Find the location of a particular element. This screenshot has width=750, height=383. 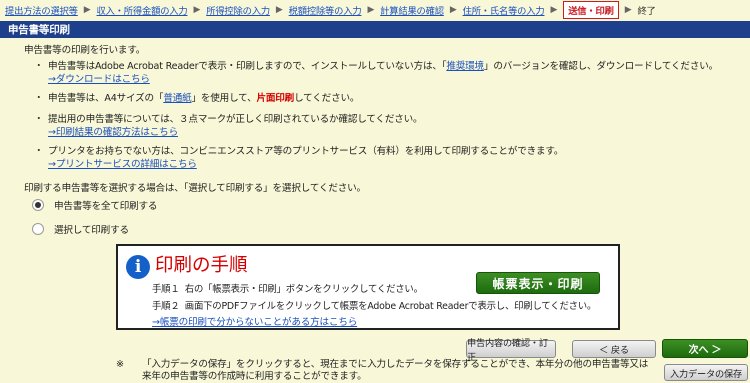

breadcrumb-link-income-deduction: 所得控除の入力 is located at coordinates (238, 10).